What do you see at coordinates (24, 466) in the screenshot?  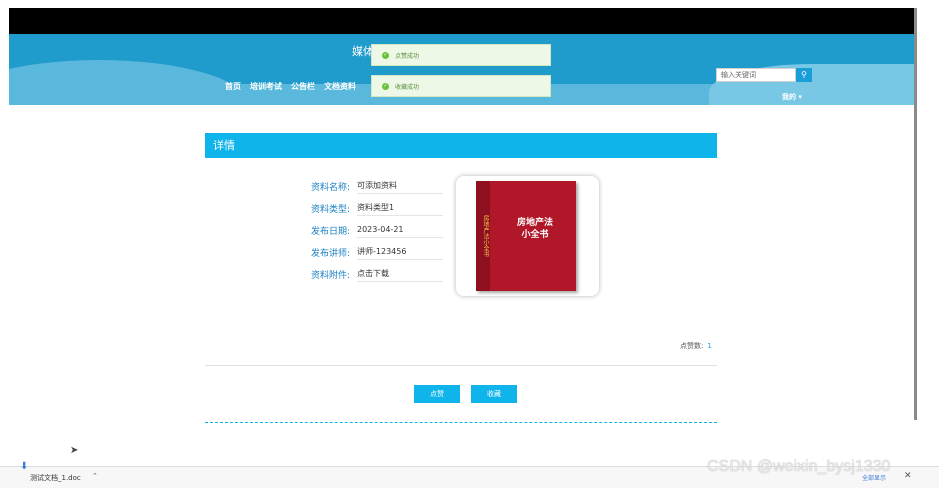 I see `download-icon: ⬇` at bounding box center [24, 466].